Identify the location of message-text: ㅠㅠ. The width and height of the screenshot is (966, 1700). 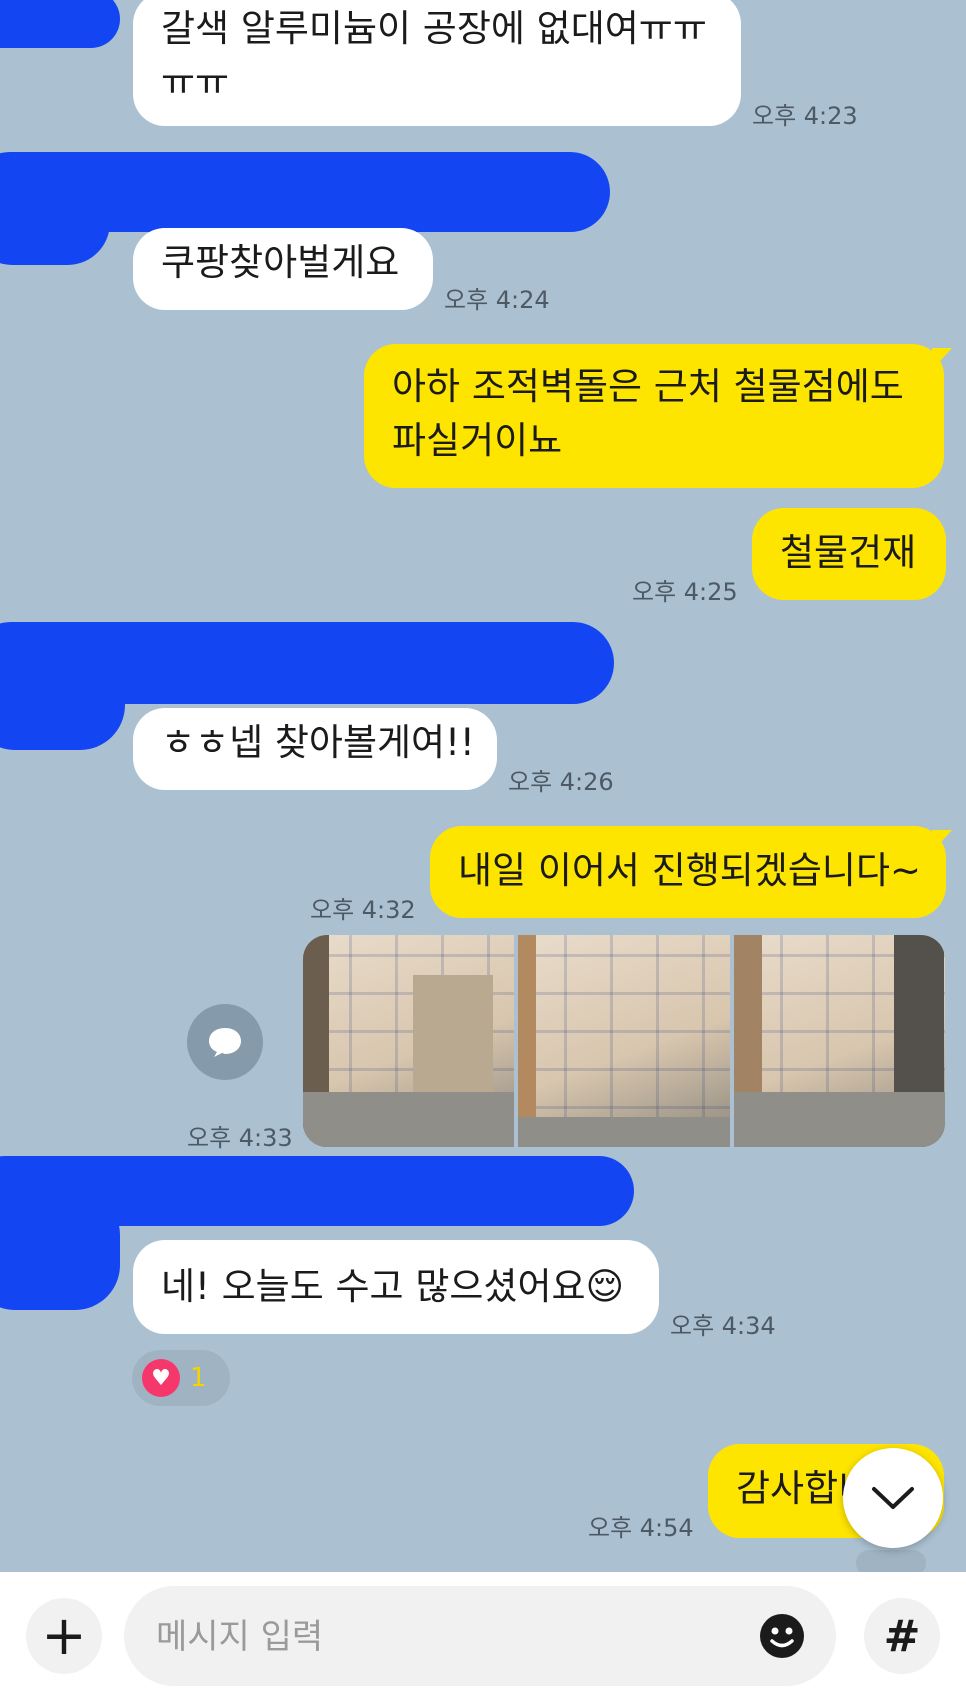
(195, 82).